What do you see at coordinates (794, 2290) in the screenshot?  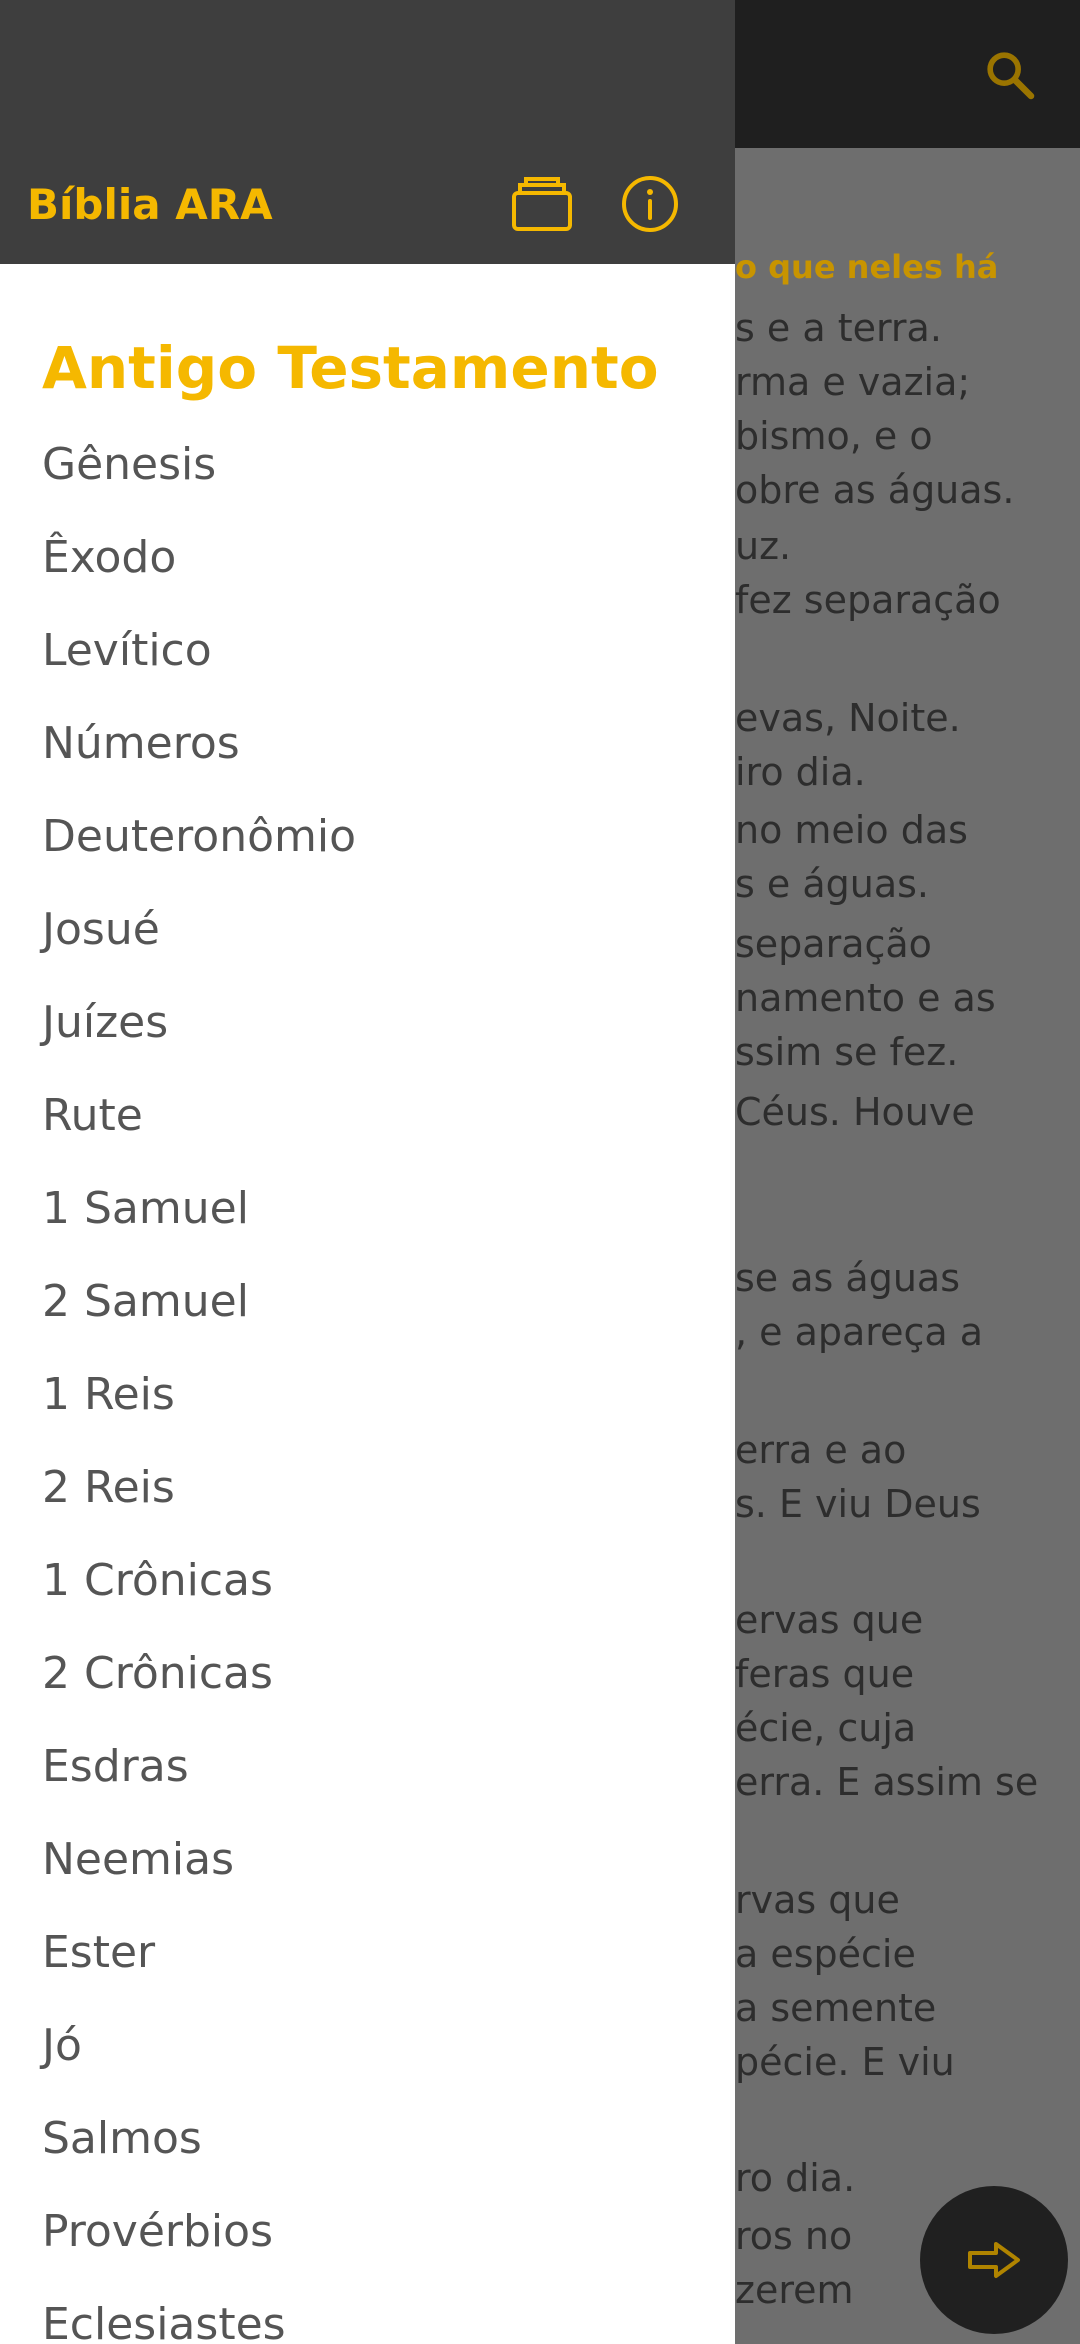 I see `verse-text-fragment: zerem` at bounding box center [794, 2290].